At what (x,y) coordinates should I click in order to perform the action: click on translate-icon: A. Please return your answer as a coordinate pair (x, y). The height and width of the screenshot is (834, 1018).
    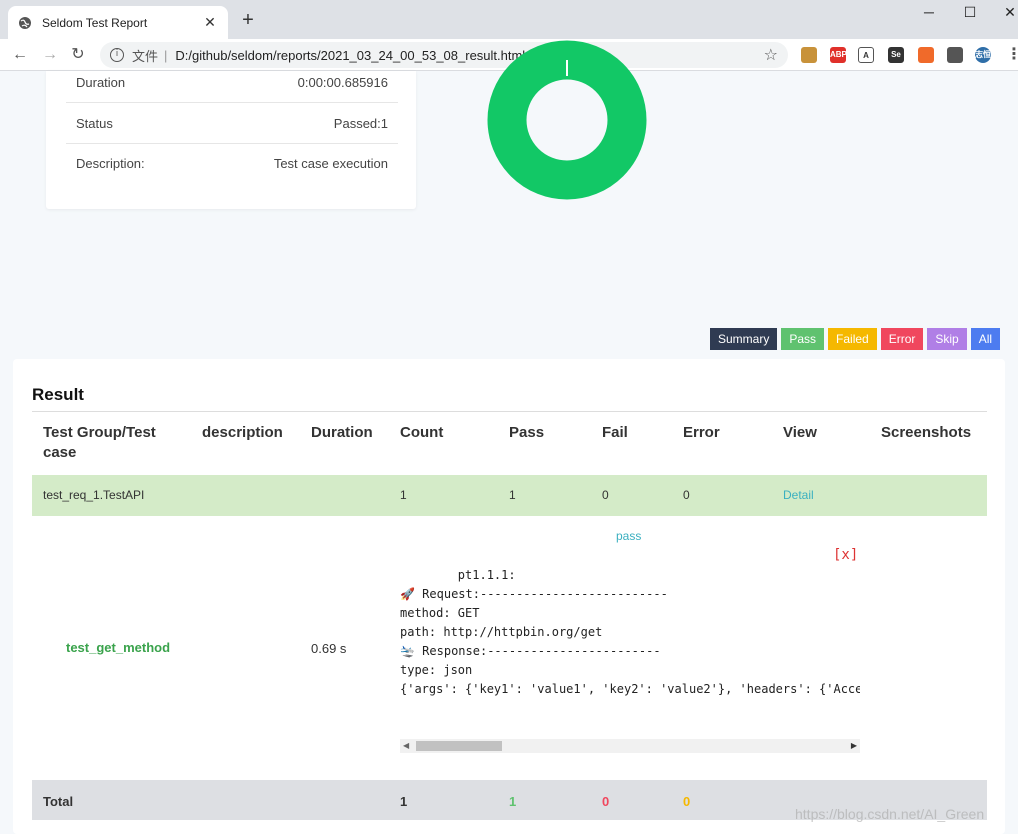
    Looking at the image, I should click on (866, 55).